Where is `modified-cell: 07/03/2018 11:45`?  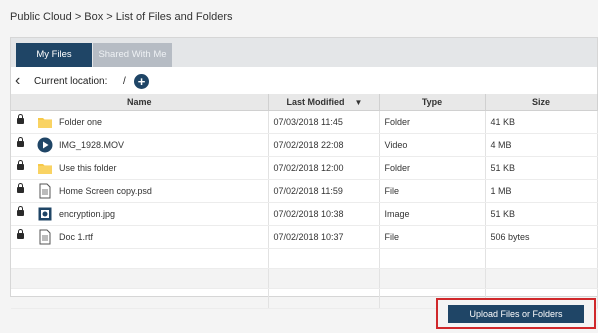
modified-cell: 07/03/2018 11:45 is located at coordinates (324, 122).